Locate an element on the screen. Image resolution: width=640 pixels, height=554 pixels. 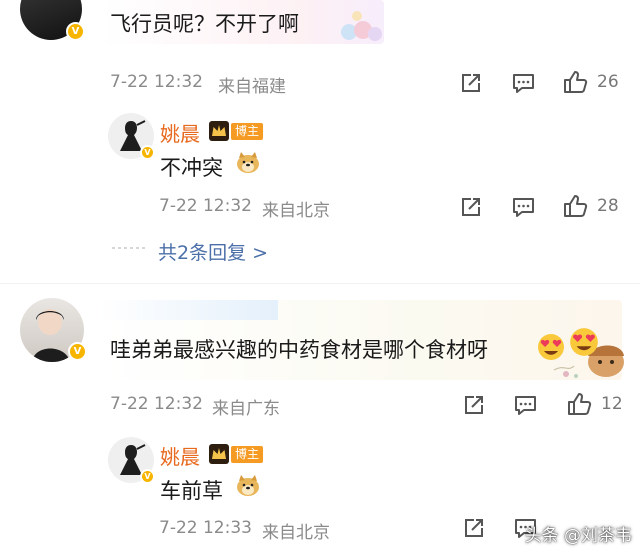
comment-location: 来自广东 is located at coordinates (246, 409).